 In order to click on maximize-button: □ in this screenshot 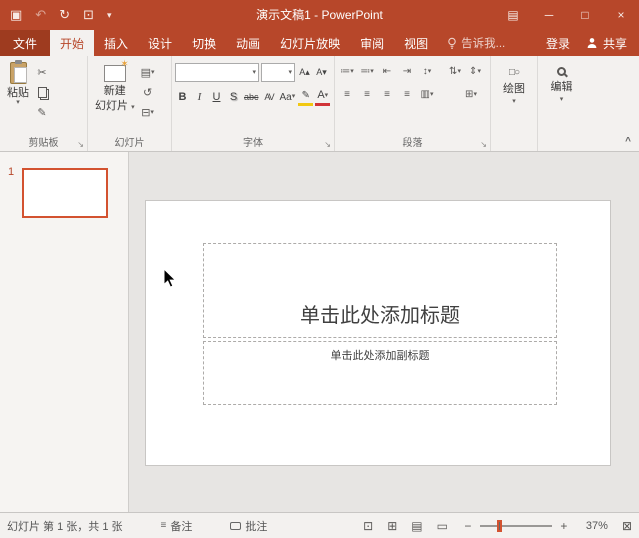, I will do `click(585, 15)`.